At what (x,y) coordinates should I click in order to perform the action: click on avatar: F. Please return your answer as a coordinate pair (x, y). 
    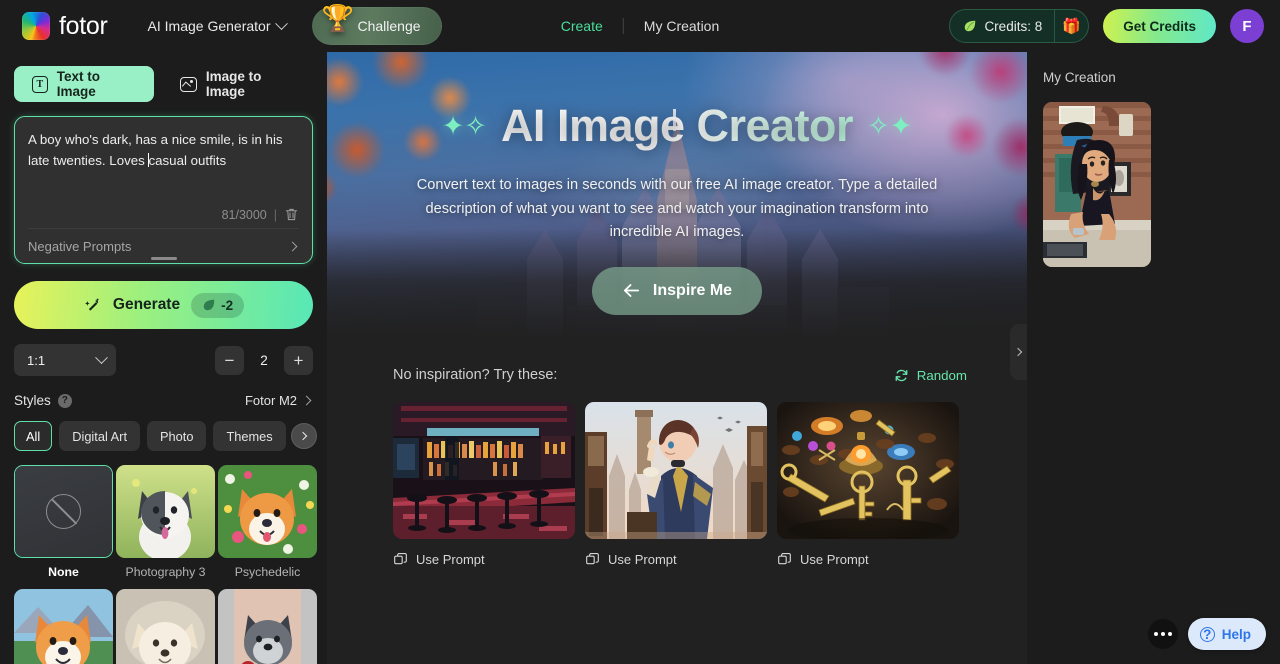
    Looking at the image, I should click on (1247, 26).